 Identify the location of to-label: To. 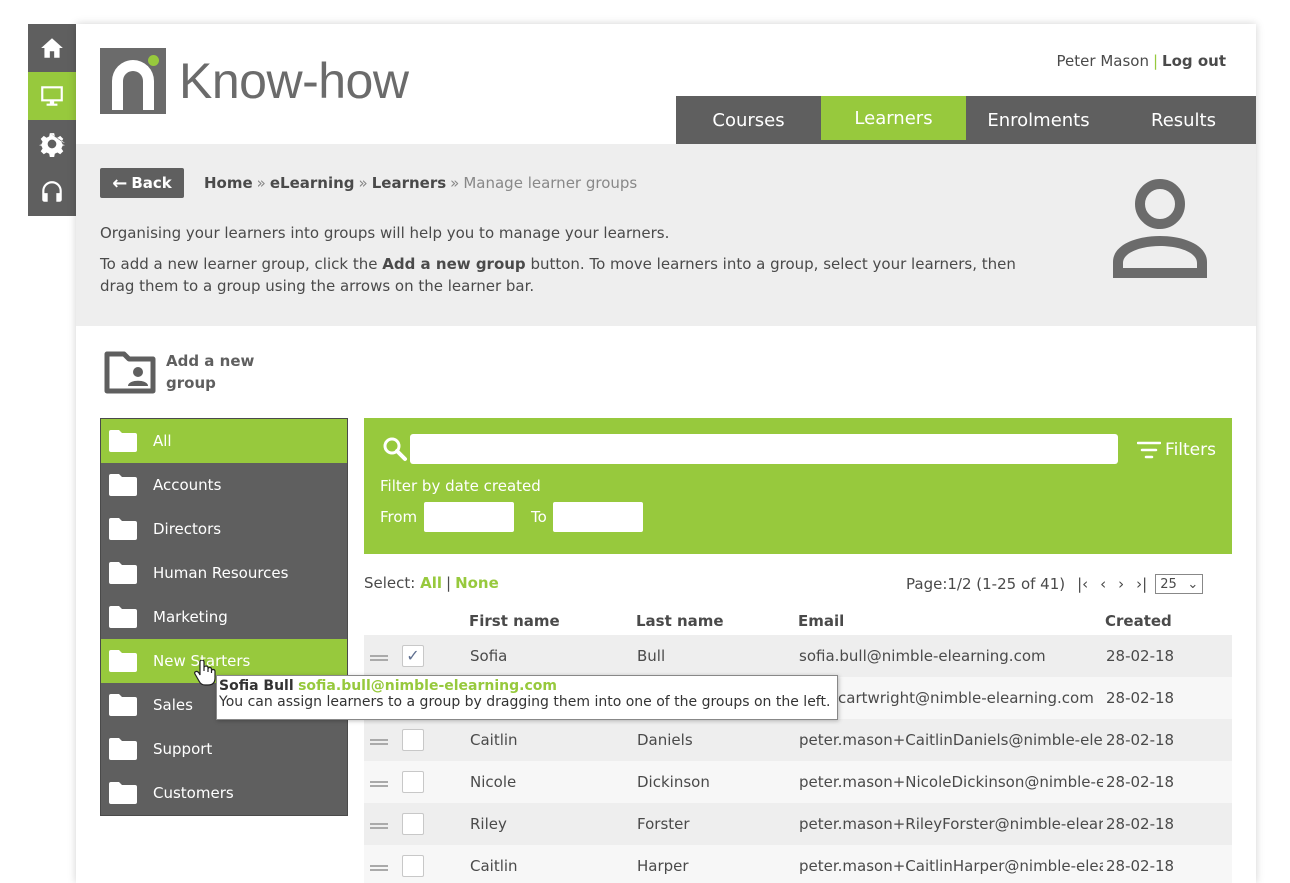
(539, 517).